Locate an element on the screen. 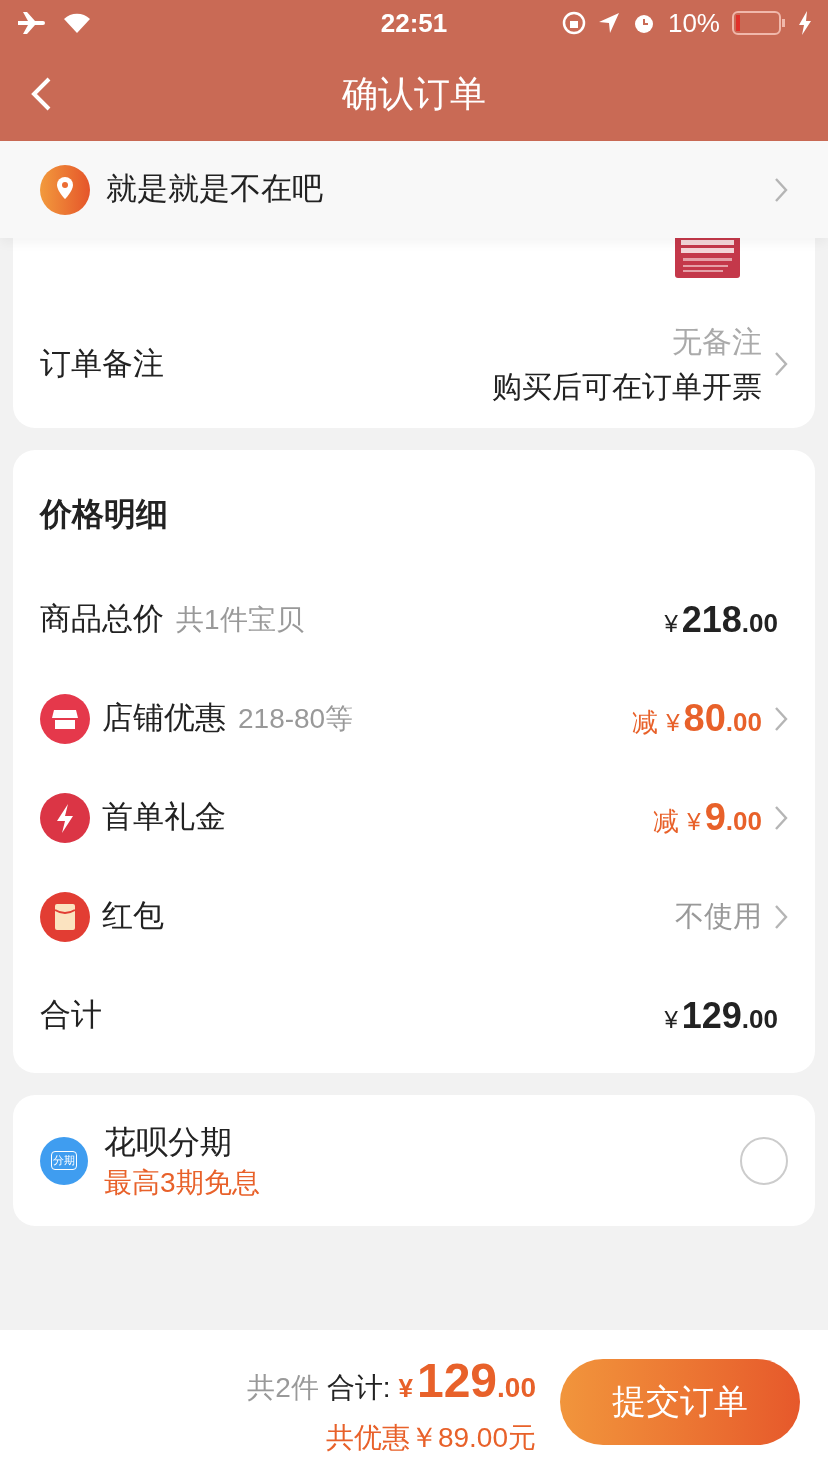 The height and width of the screenshot is (1473, 828). total-savings: 共优惠￥89.00元 is located at coordinates (430, 1437).